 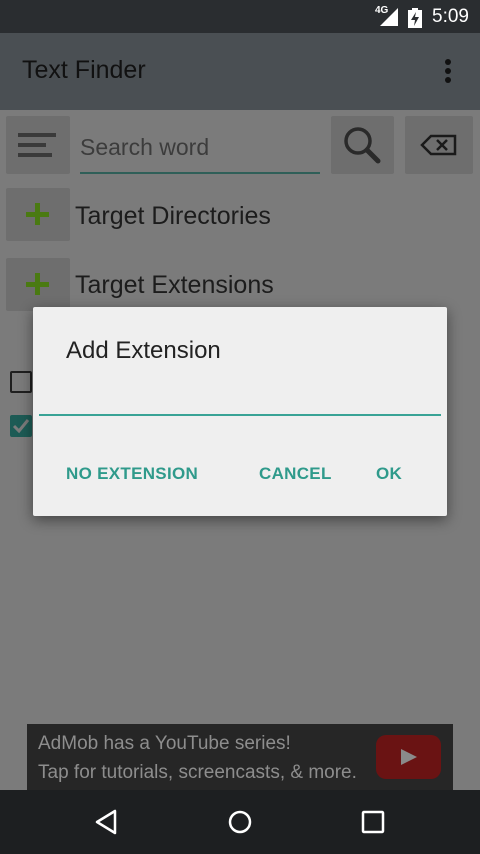 I want to click on magnifier-icon, so click(x=362, y=145).